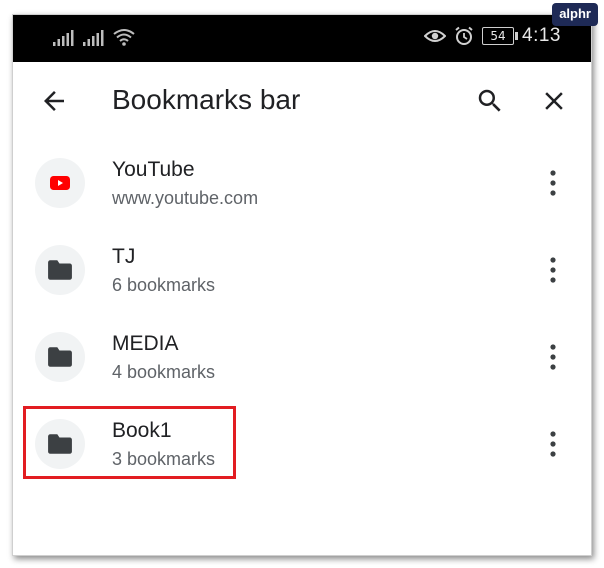 This screenshot has height=568, width=604. Describe the element at coordinates (302, 444) in the screenshot. I see `list-item: Book1 3 bookmarks` at that location.